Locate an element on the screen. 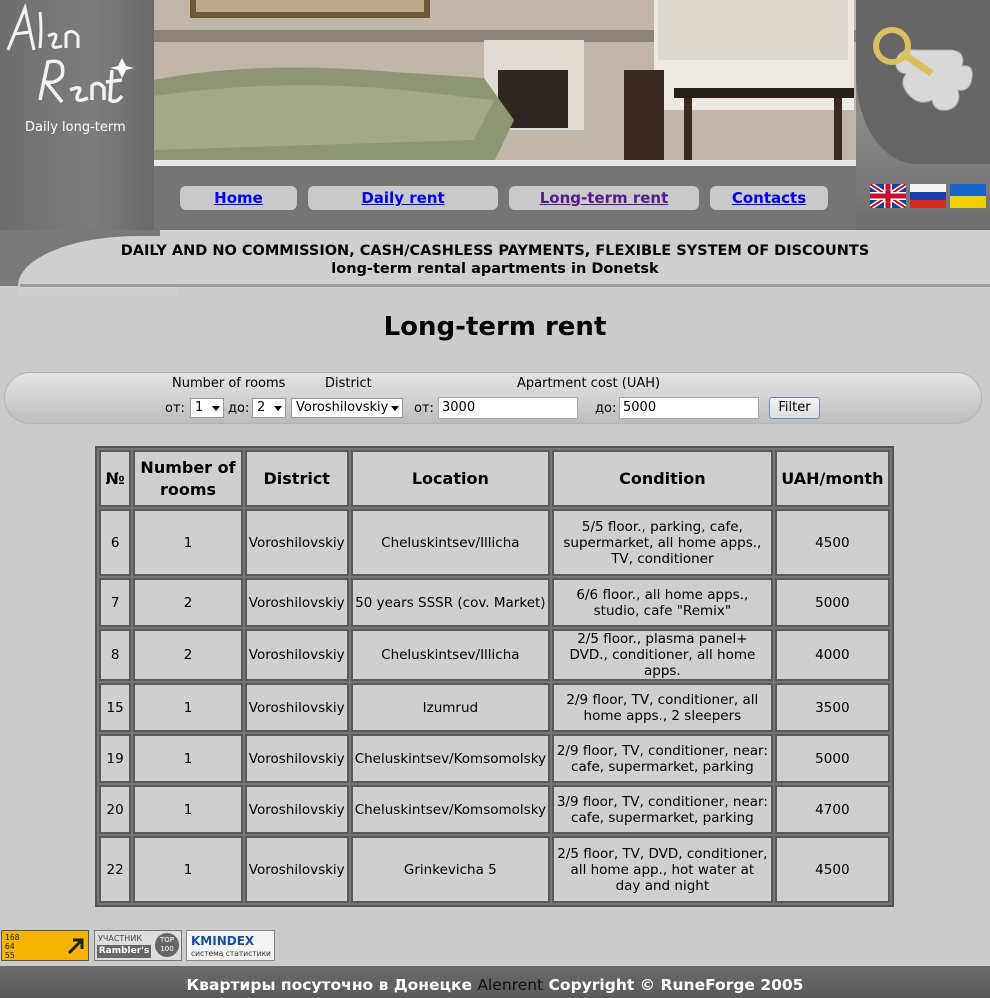 The width and height of the screenshot is (990, 998). footer-text: Квартиры посуточно в Донецке is located at coordinates (329, 985).